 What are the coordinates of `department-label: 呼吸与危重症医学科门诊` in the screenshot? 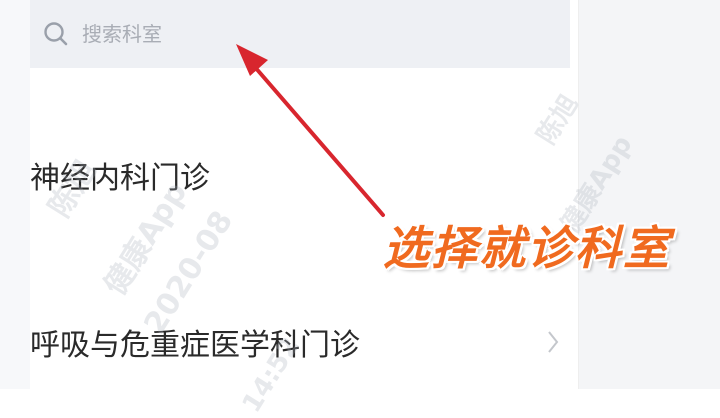 It's located at (195, 345).